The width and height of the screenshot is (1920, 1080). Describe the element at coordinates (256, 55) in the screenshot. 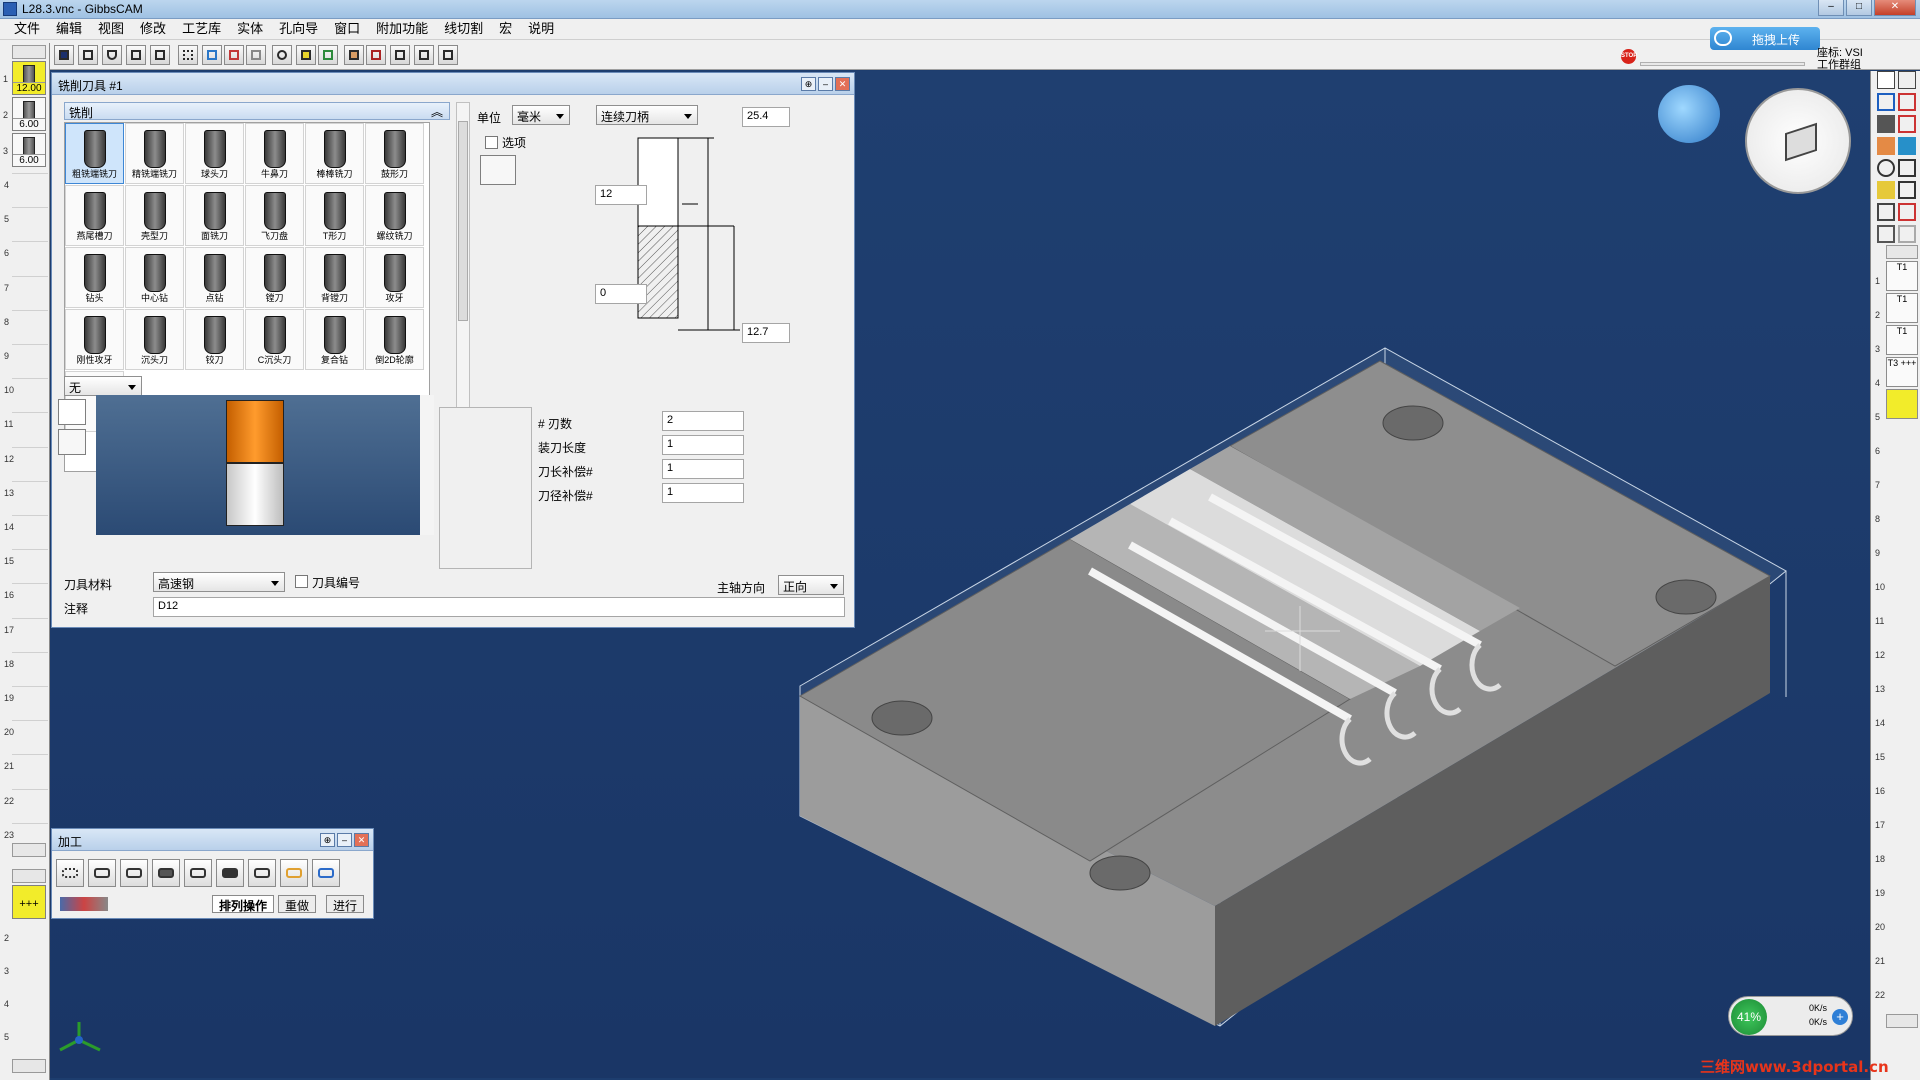

I see `layer-icon` at that location.